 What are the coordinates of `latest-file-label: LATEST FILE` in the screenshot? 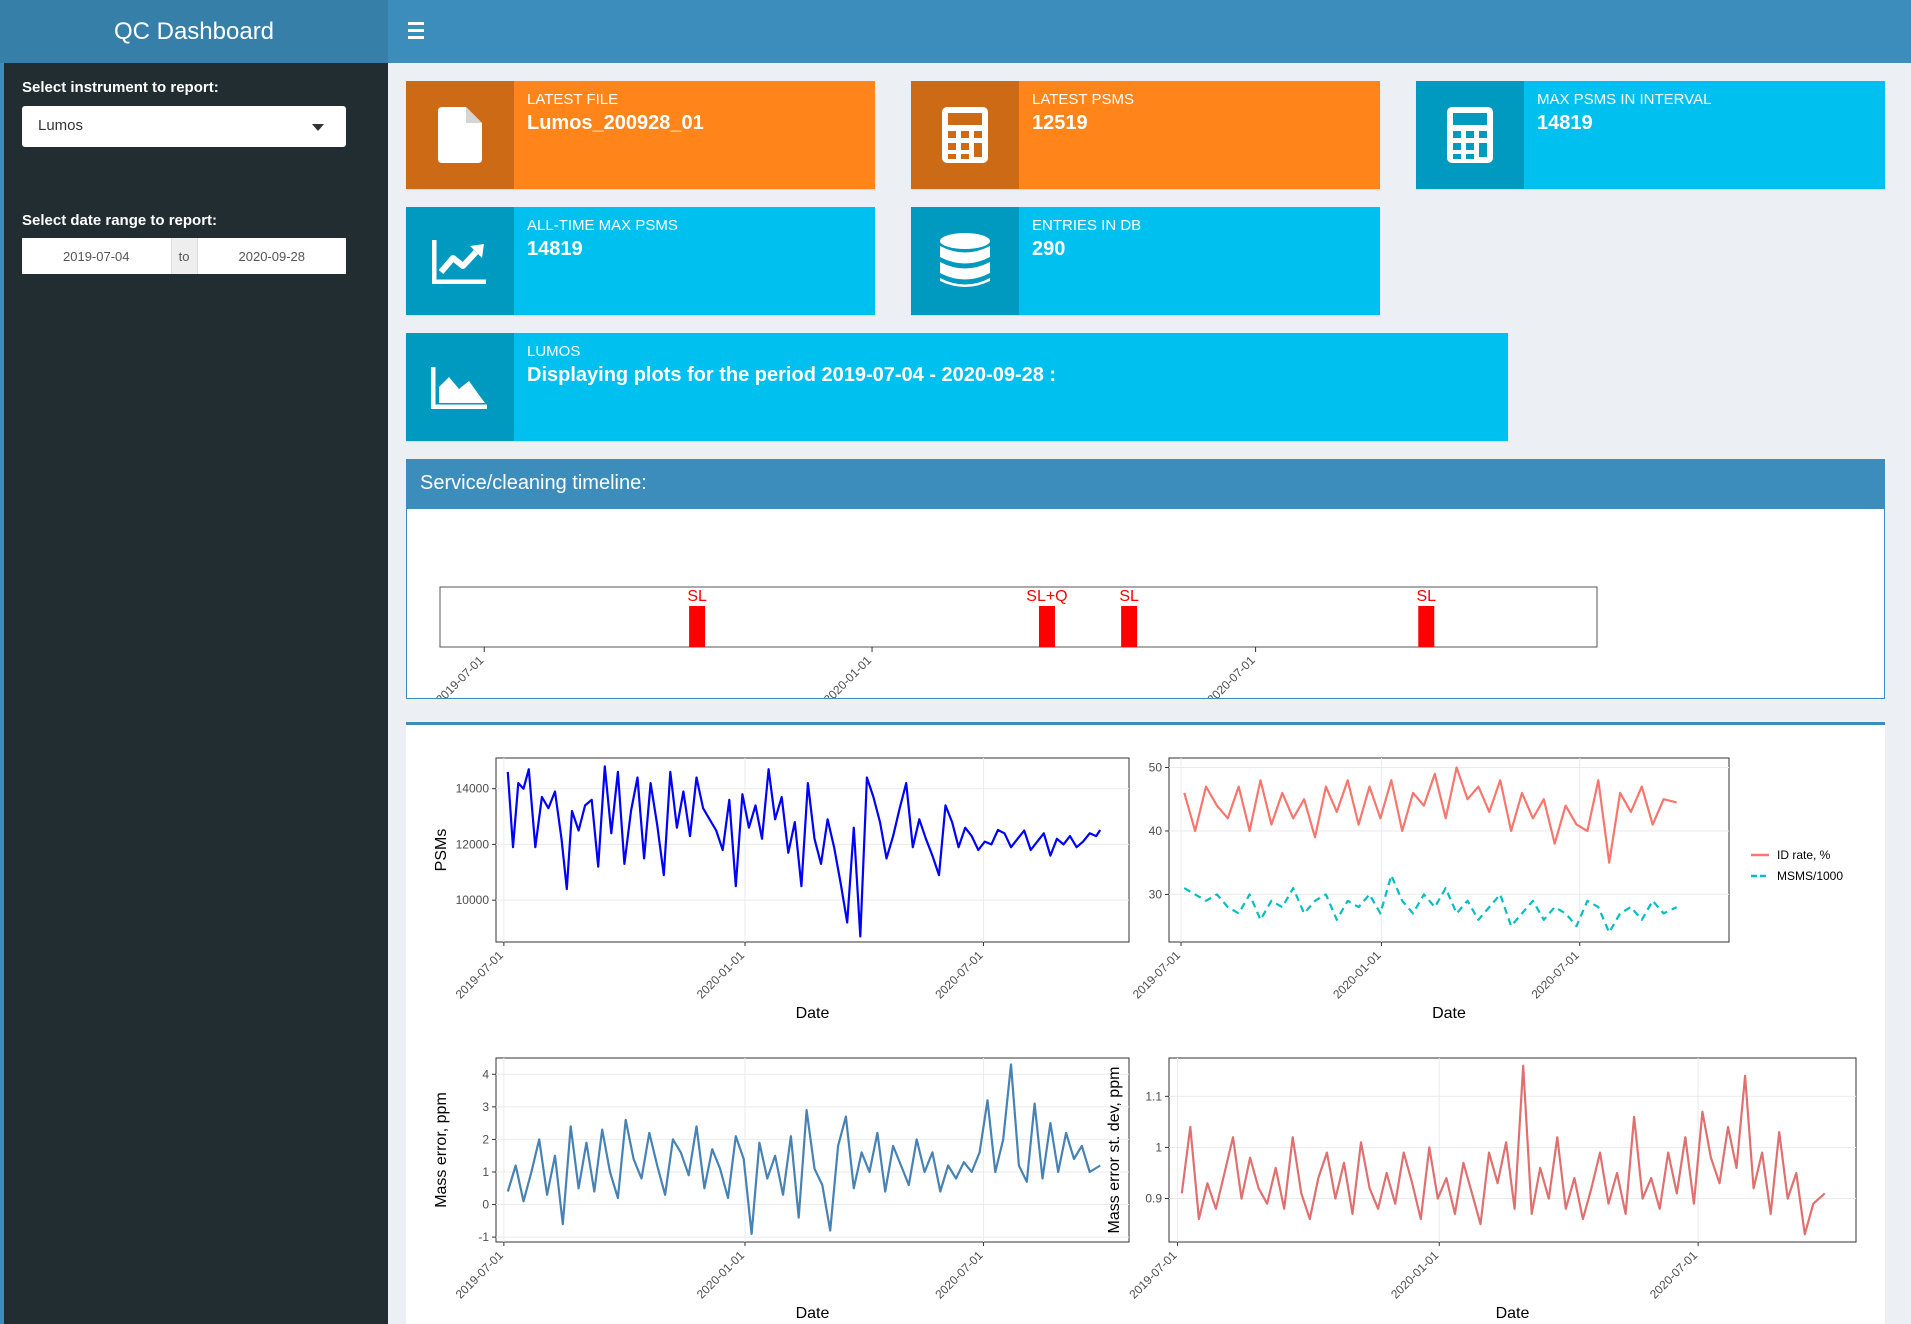 It's located at (573, 99).